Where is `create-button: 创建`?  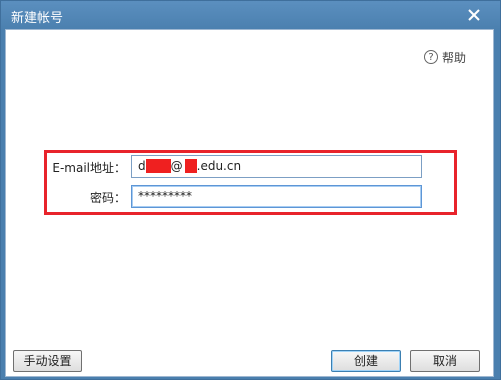 create-button: 创建 is located at coordinates (366, 361).